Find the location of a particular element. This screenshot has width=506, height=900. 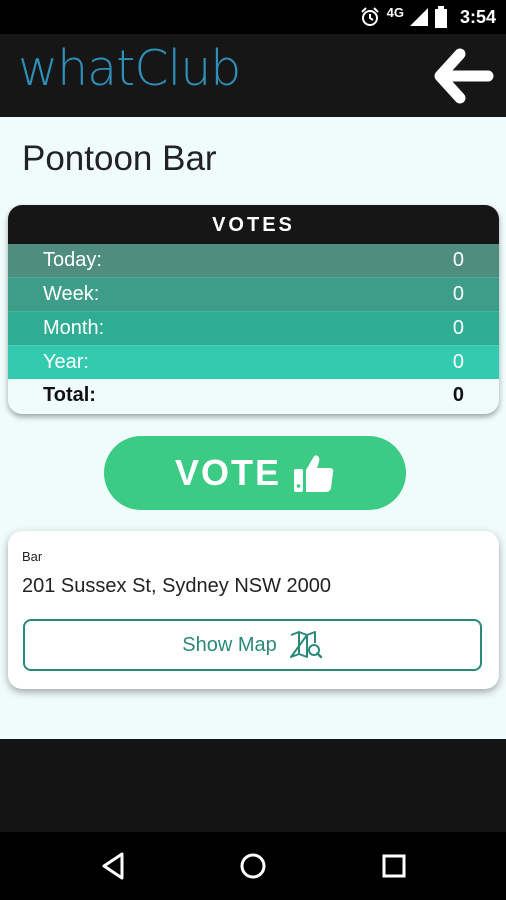

clock: 3:54 is located at coordinates (477, 16).